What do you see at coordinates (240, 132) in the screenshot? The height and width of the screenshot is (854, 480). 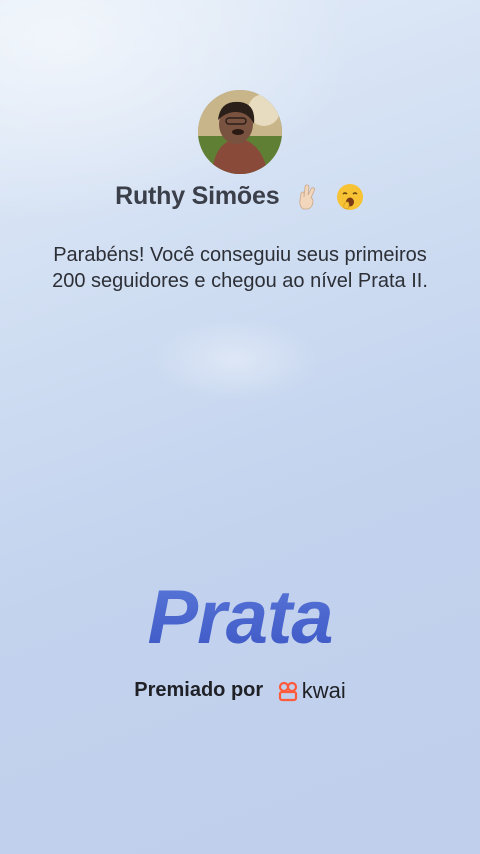 I see `avatar` at bounding box center [240, 132].